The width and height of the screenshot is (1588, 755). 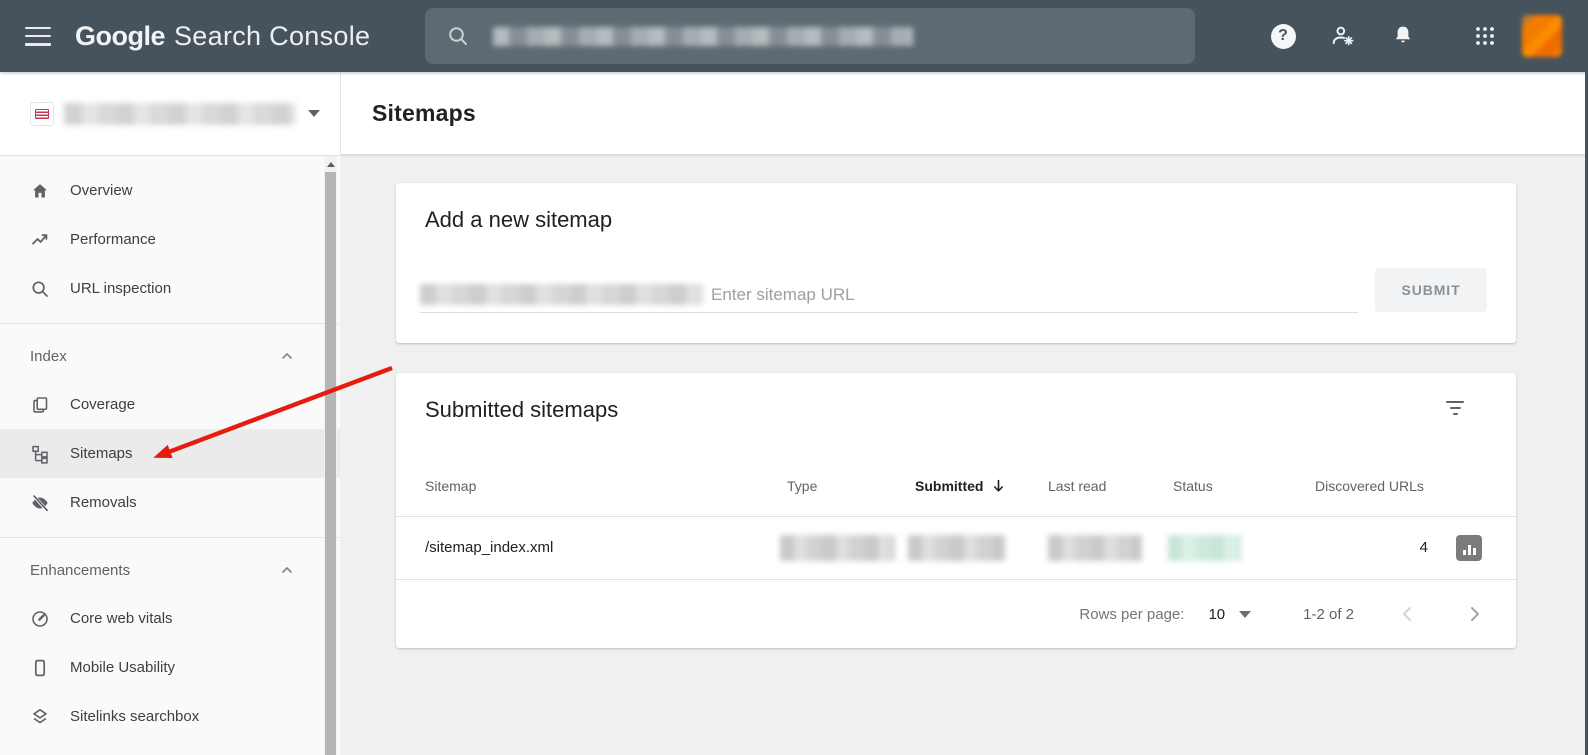 What do you see at coordinates (180, 113) in the screenshot?
I see `property-name-redacted` at bounding box center [180, 113].